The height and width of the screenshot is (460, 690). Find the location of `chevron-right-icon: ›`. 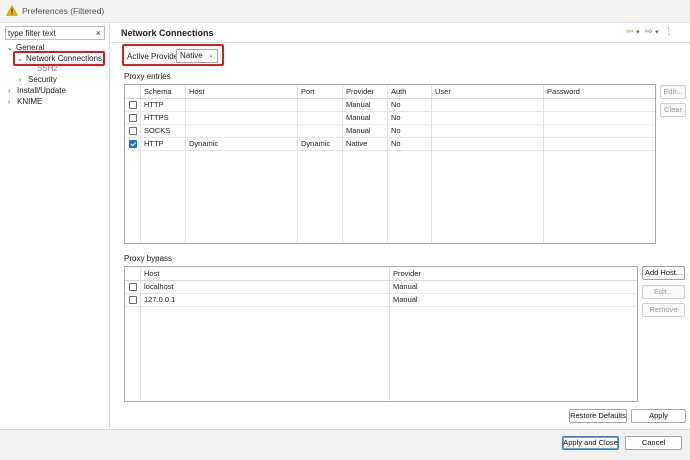

chevron-right-icon: › is located at coordinates (12, 102).